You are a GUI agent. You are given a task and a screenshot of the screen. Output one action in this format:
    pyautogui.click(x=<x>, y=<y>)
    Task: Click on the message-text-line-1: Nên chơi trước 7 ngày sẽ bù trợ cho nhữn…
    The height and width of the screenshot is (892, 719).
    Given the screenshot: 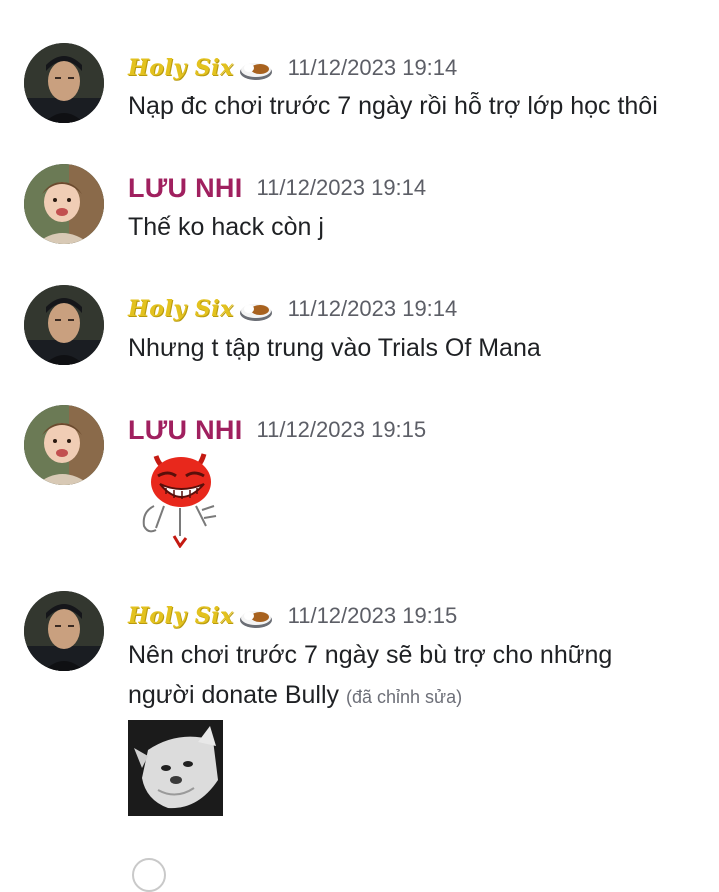 What is the action you would take?
    pyautogui.click(x=370, y=655)
    